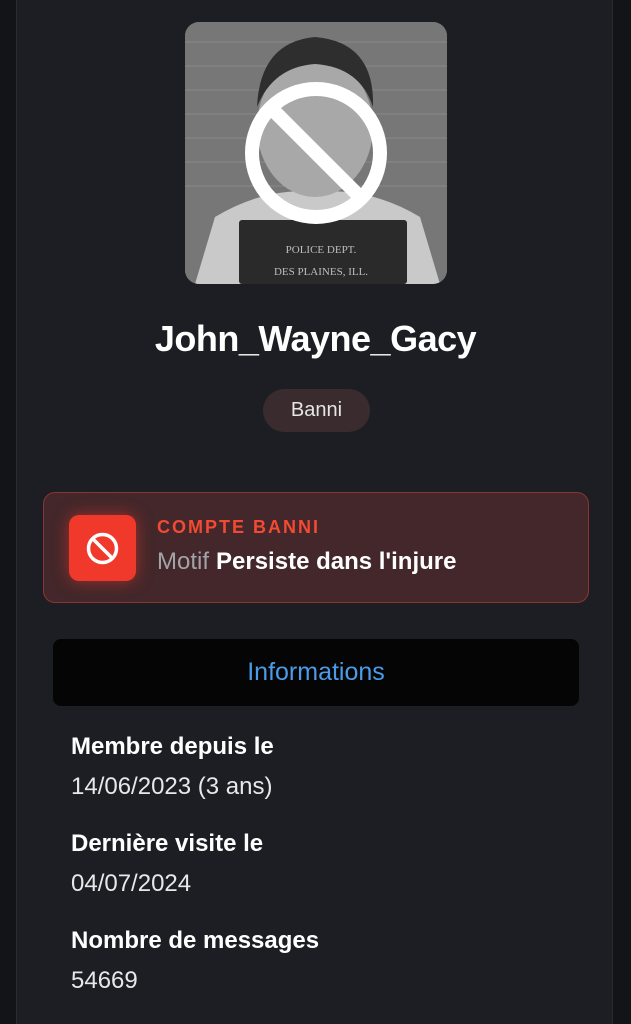 This screenshot has width=631, height=1024. I want to click on ban-icon, so click(102, 548).